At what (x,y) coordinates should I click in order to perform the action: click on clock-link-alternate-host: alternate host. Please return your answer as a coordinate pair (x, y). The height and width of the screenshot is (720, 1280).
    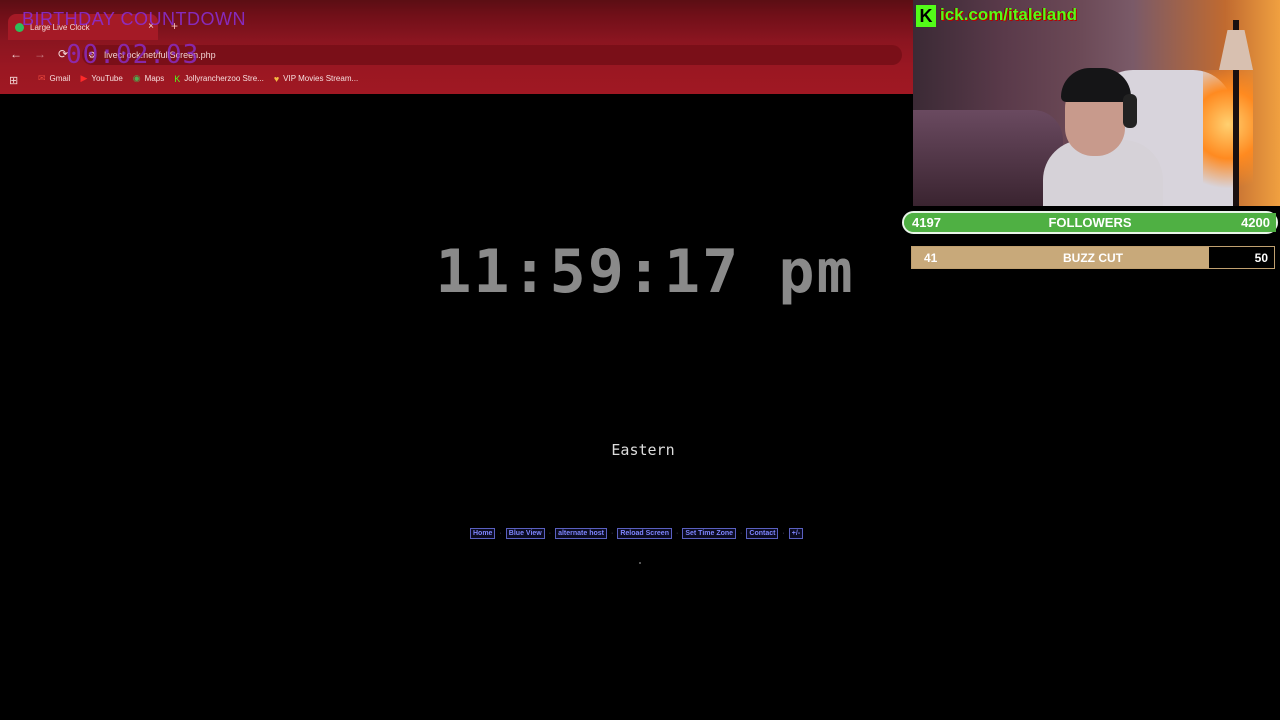
    Looking at the image, I should click on (581, 533).